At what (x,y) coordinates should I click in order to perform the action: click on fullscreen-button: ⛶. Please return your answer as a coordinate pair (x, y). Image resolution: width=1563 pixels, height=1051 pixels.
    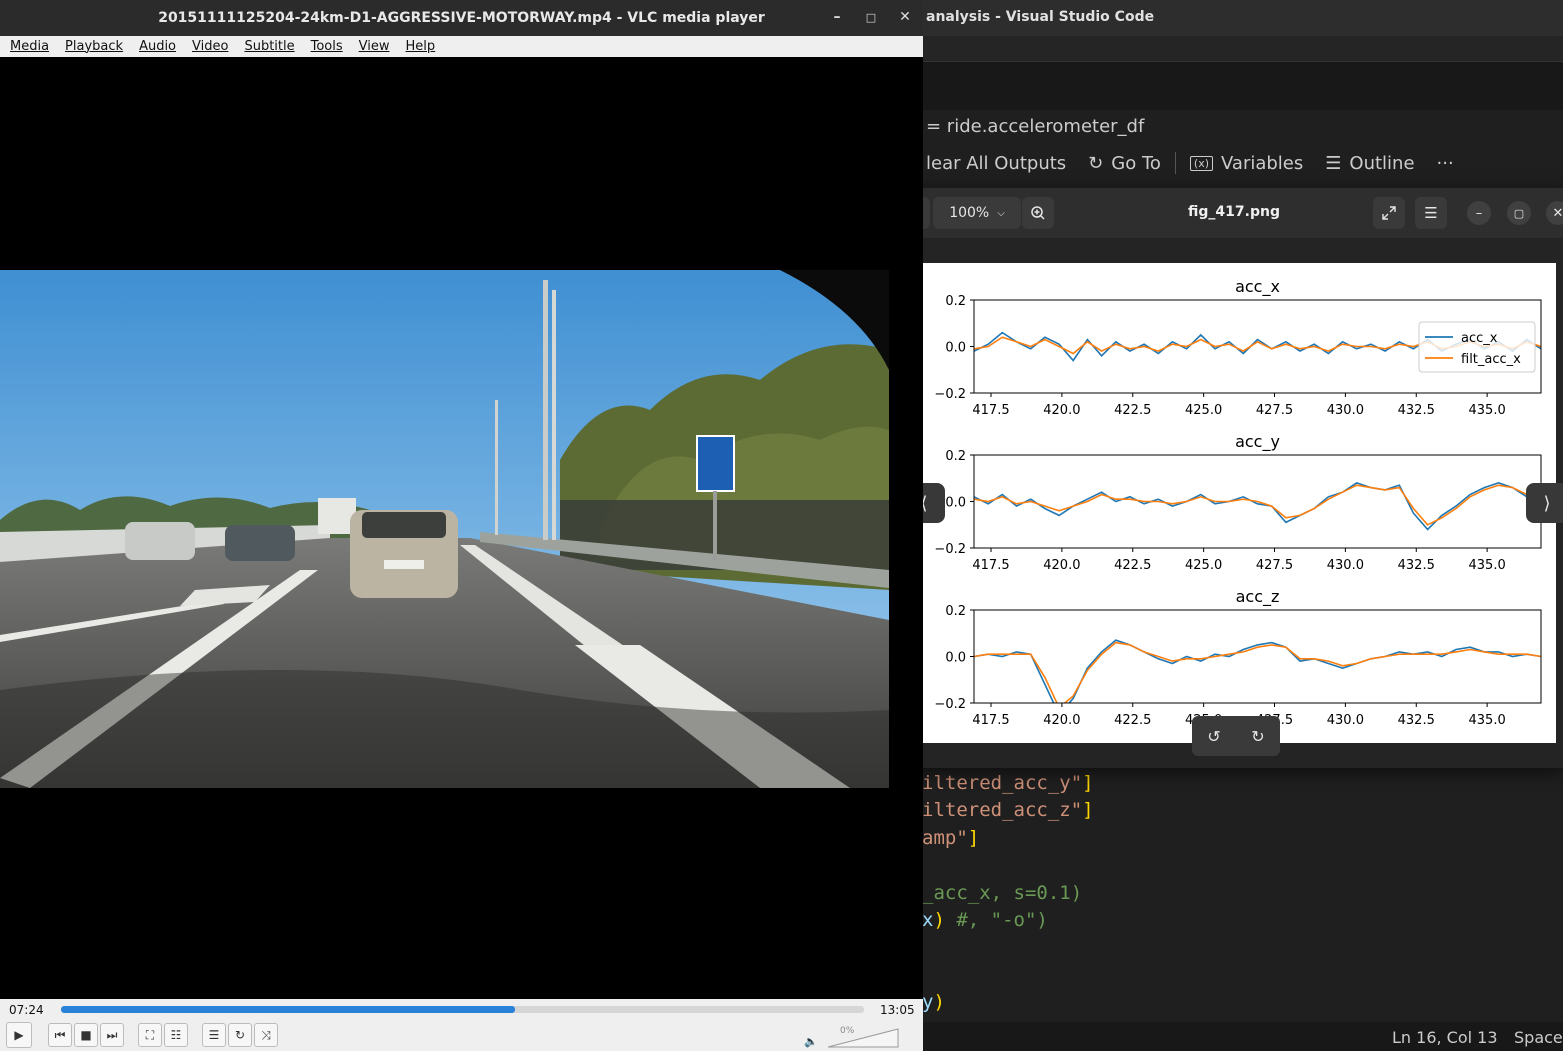
    Looking at the image, I should click on (150, 1035).